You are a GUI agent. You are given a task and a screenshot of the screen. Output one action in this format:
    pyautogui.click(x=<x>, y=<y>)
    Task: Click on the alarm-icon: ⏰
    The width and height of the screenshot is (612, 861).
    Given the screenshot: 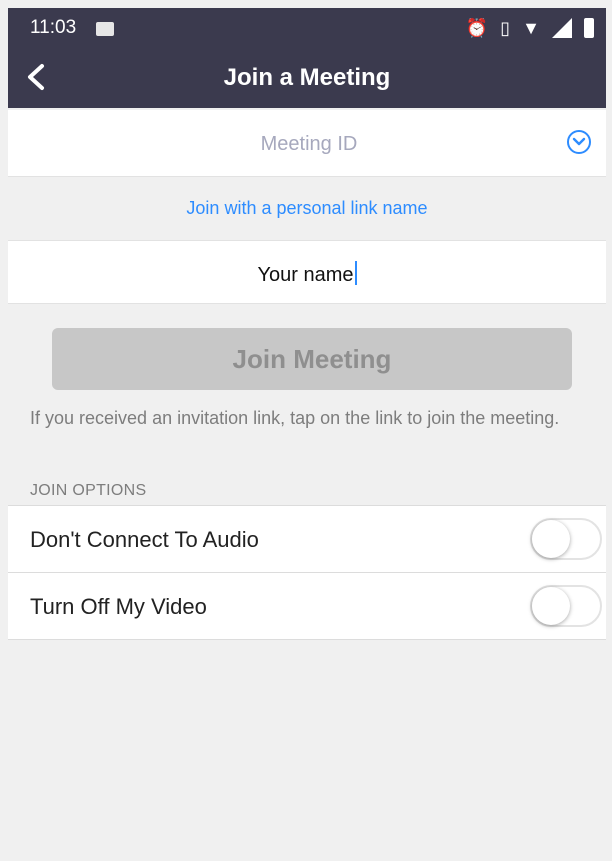 What is the action you would take?
    pyautogui.click(x=477, y=28)
    